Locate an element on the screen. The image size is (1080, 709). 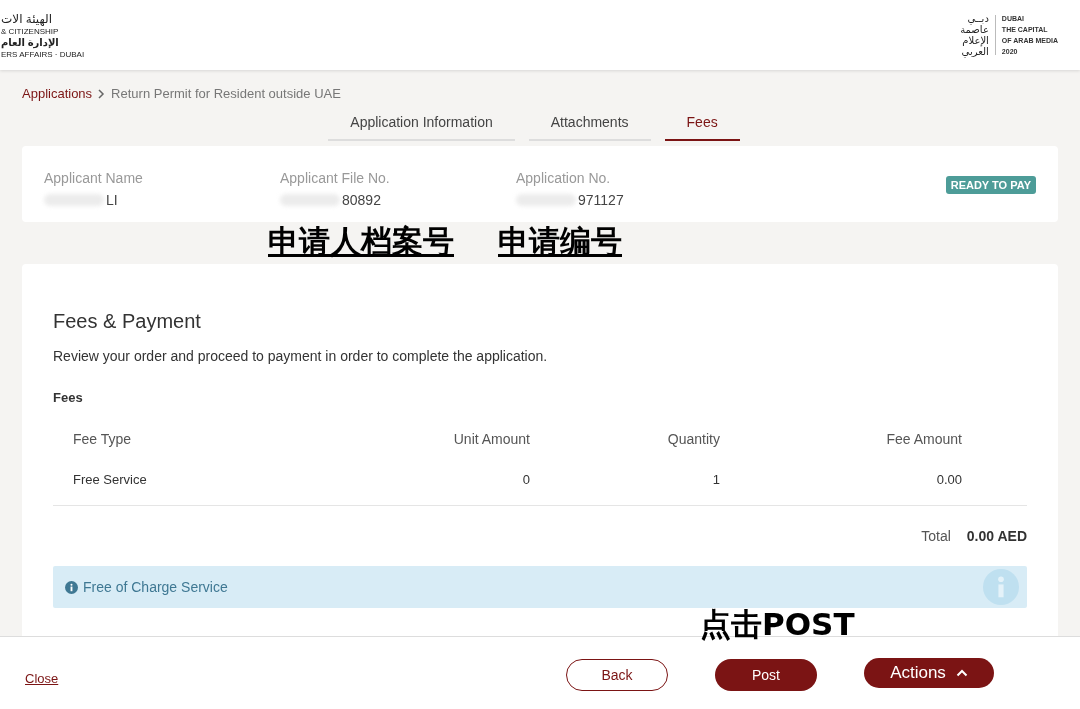
logo-text: الهيئة الات is located at coordinates (26, 20).